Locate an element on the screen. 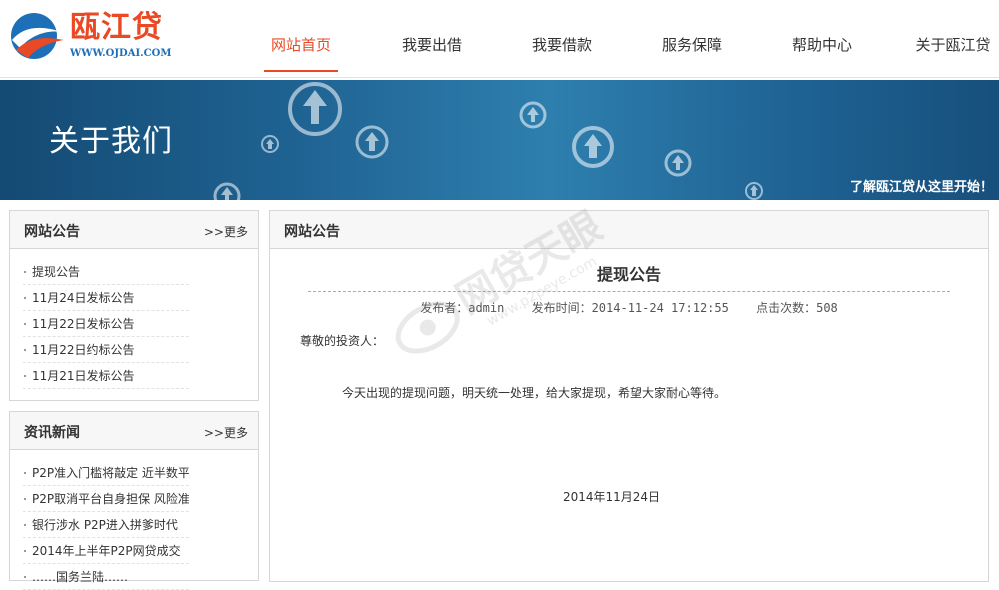  list-item-label: 11月24日发标公告 is located at coordinates (83, 298).